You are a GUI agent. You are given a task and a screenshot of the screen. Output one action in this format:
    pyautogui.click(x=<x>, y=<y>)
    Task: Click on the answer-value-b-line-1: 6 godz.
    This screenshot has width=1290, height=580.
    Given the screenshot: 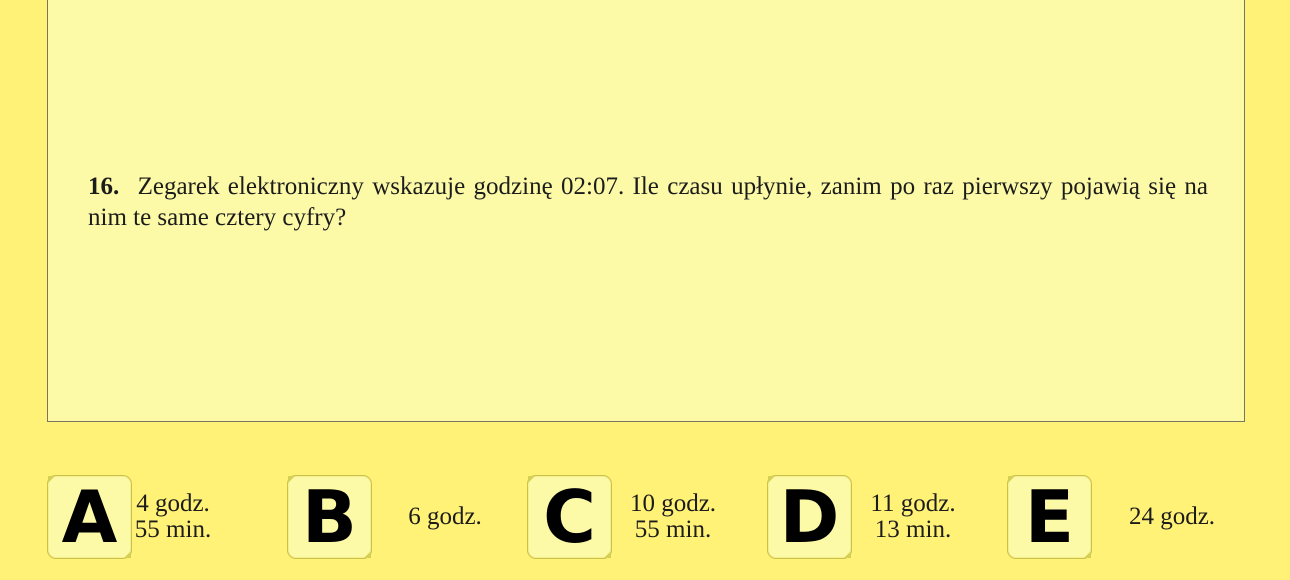 What is the action you would take?
    pyautogui.click(x=445, y=516)
    